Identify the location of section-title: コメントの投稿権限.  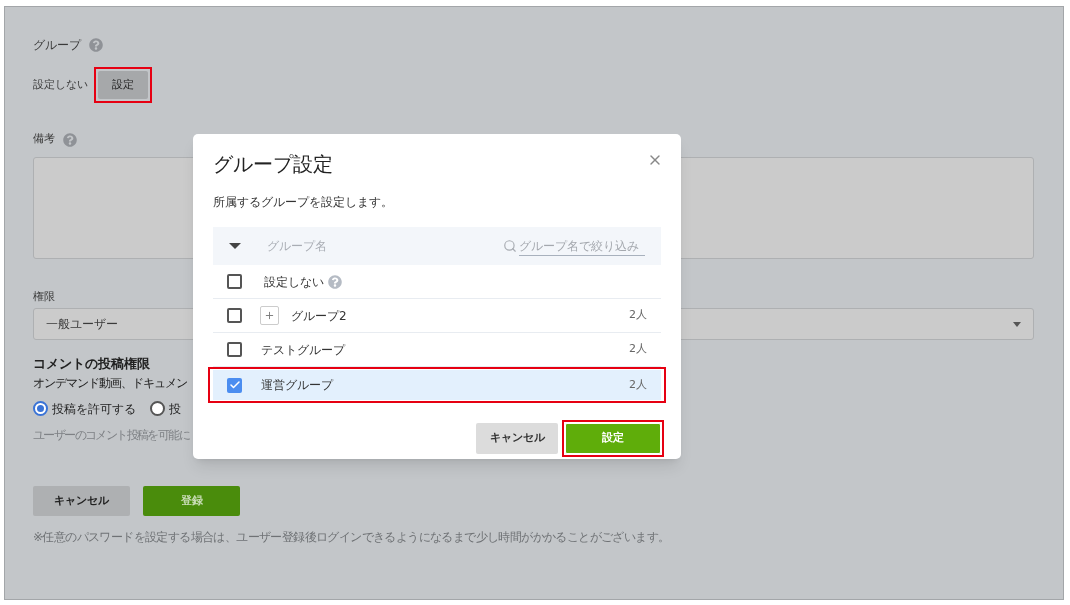
(92, 364).